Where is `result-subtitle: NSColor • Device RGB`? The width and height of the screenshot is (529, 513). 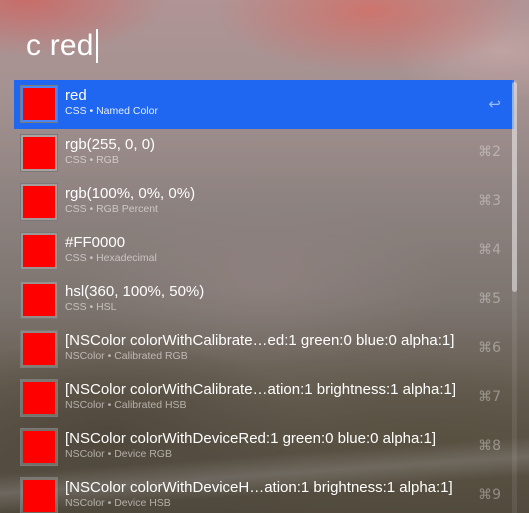 result-subtitle: NSColor • Device RGB is located at coordinates (118, 454).